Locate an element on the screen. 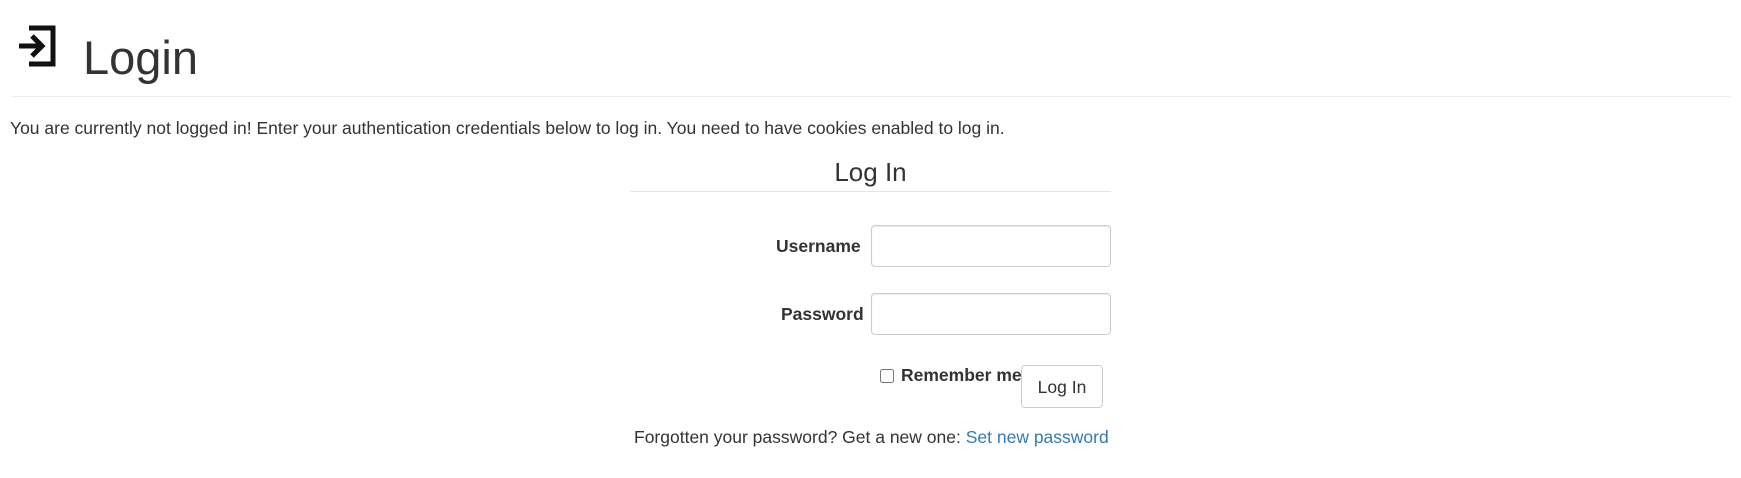 This screenshot has height=478, width=1741. login-button: Log In is located at coordinates (1062, 386).